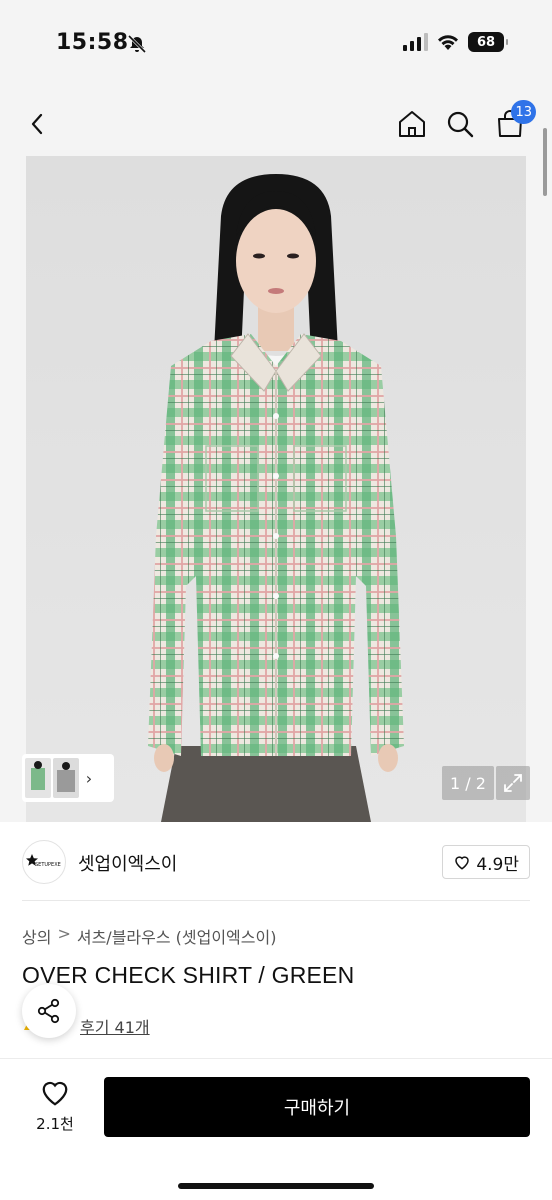 This screenshot has height=1200, width=552. I want to click on signal-icon, so click(415, 42).